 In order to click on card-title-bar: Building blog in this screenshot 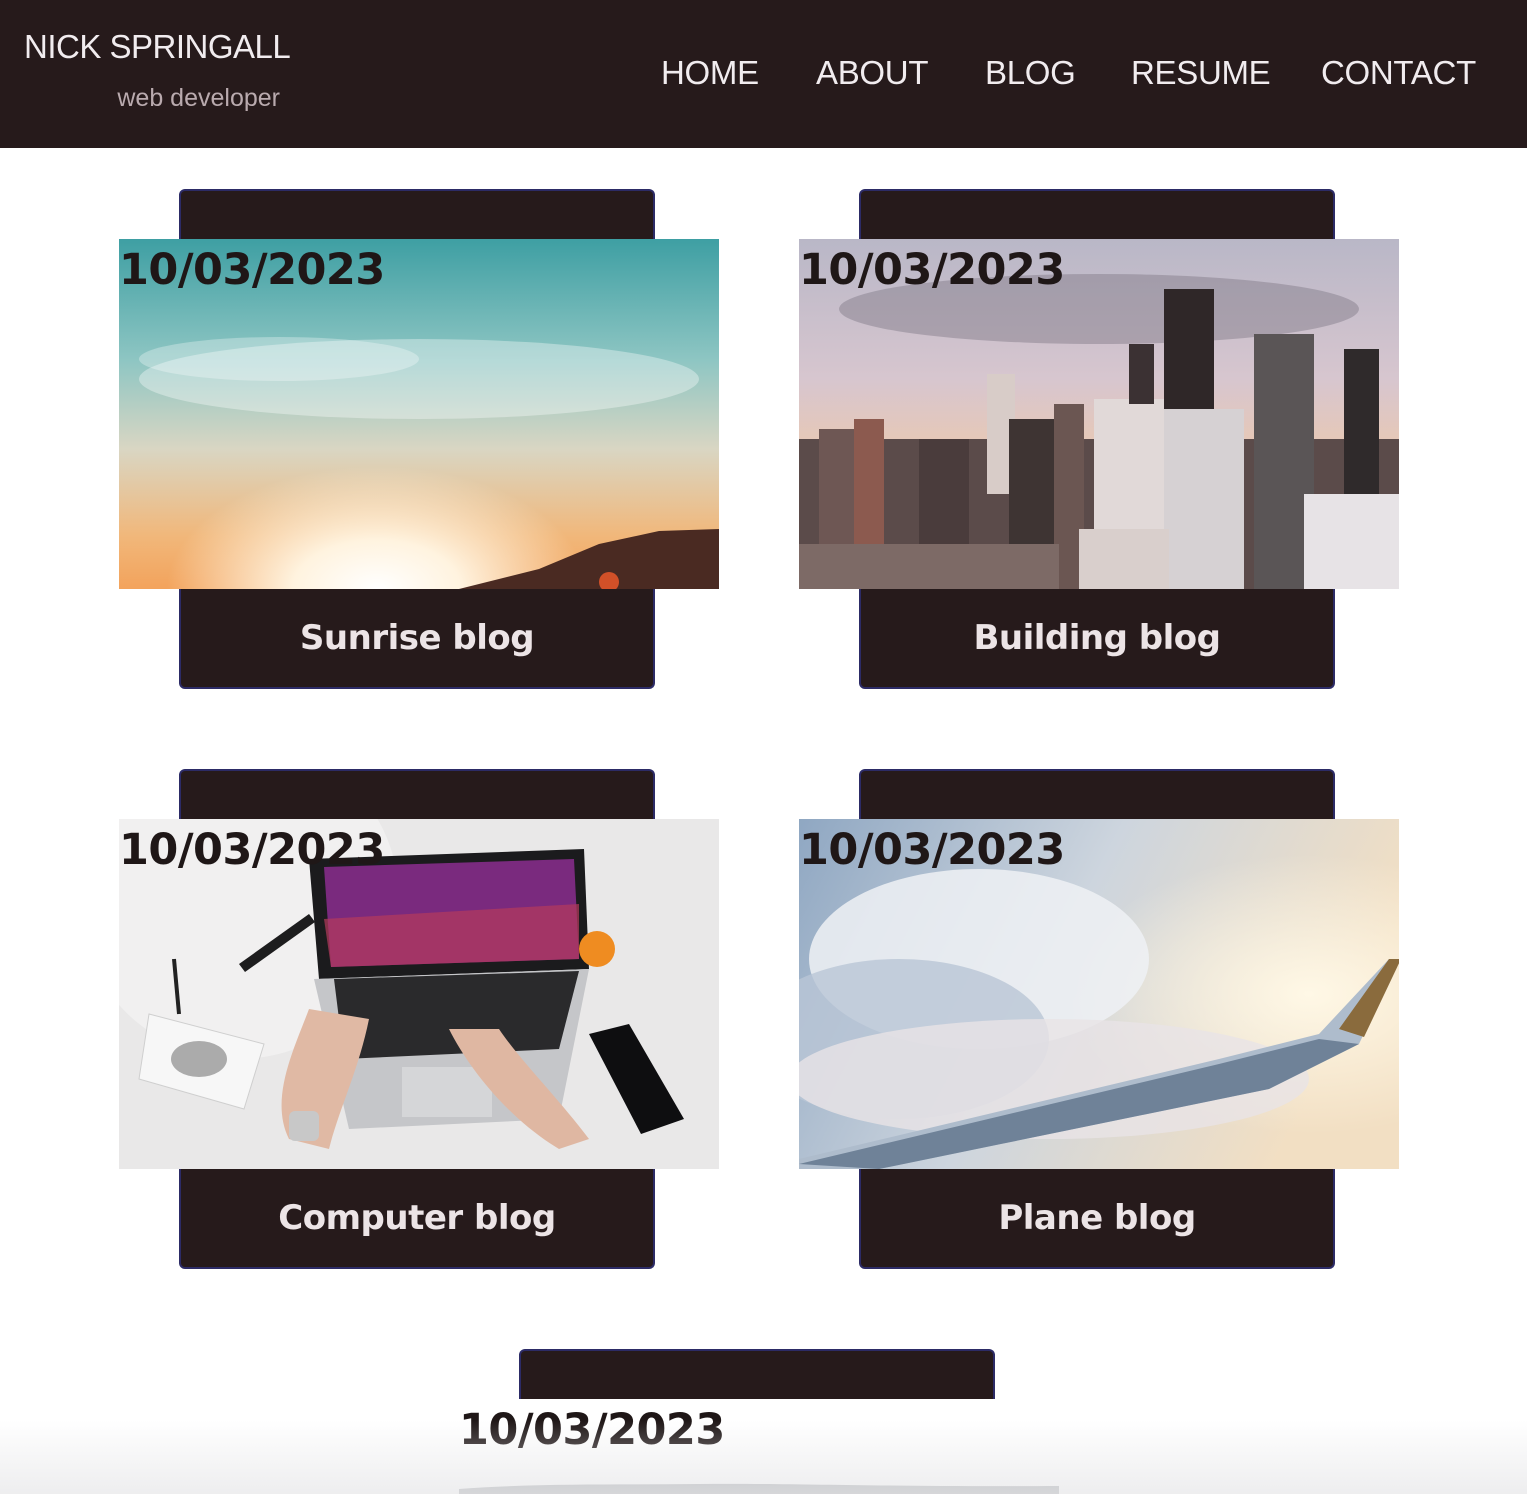, I will do `click(1097, 639)`.